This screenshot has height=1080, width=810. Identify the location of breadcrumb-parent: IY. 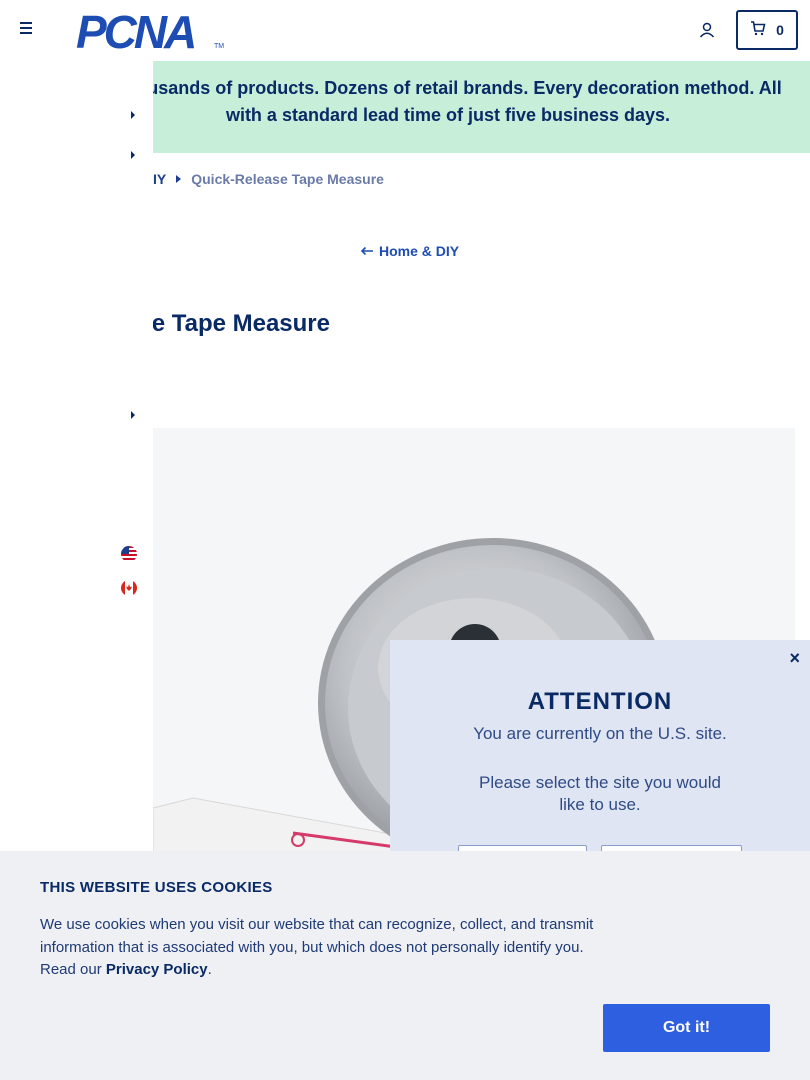
(159, 179).